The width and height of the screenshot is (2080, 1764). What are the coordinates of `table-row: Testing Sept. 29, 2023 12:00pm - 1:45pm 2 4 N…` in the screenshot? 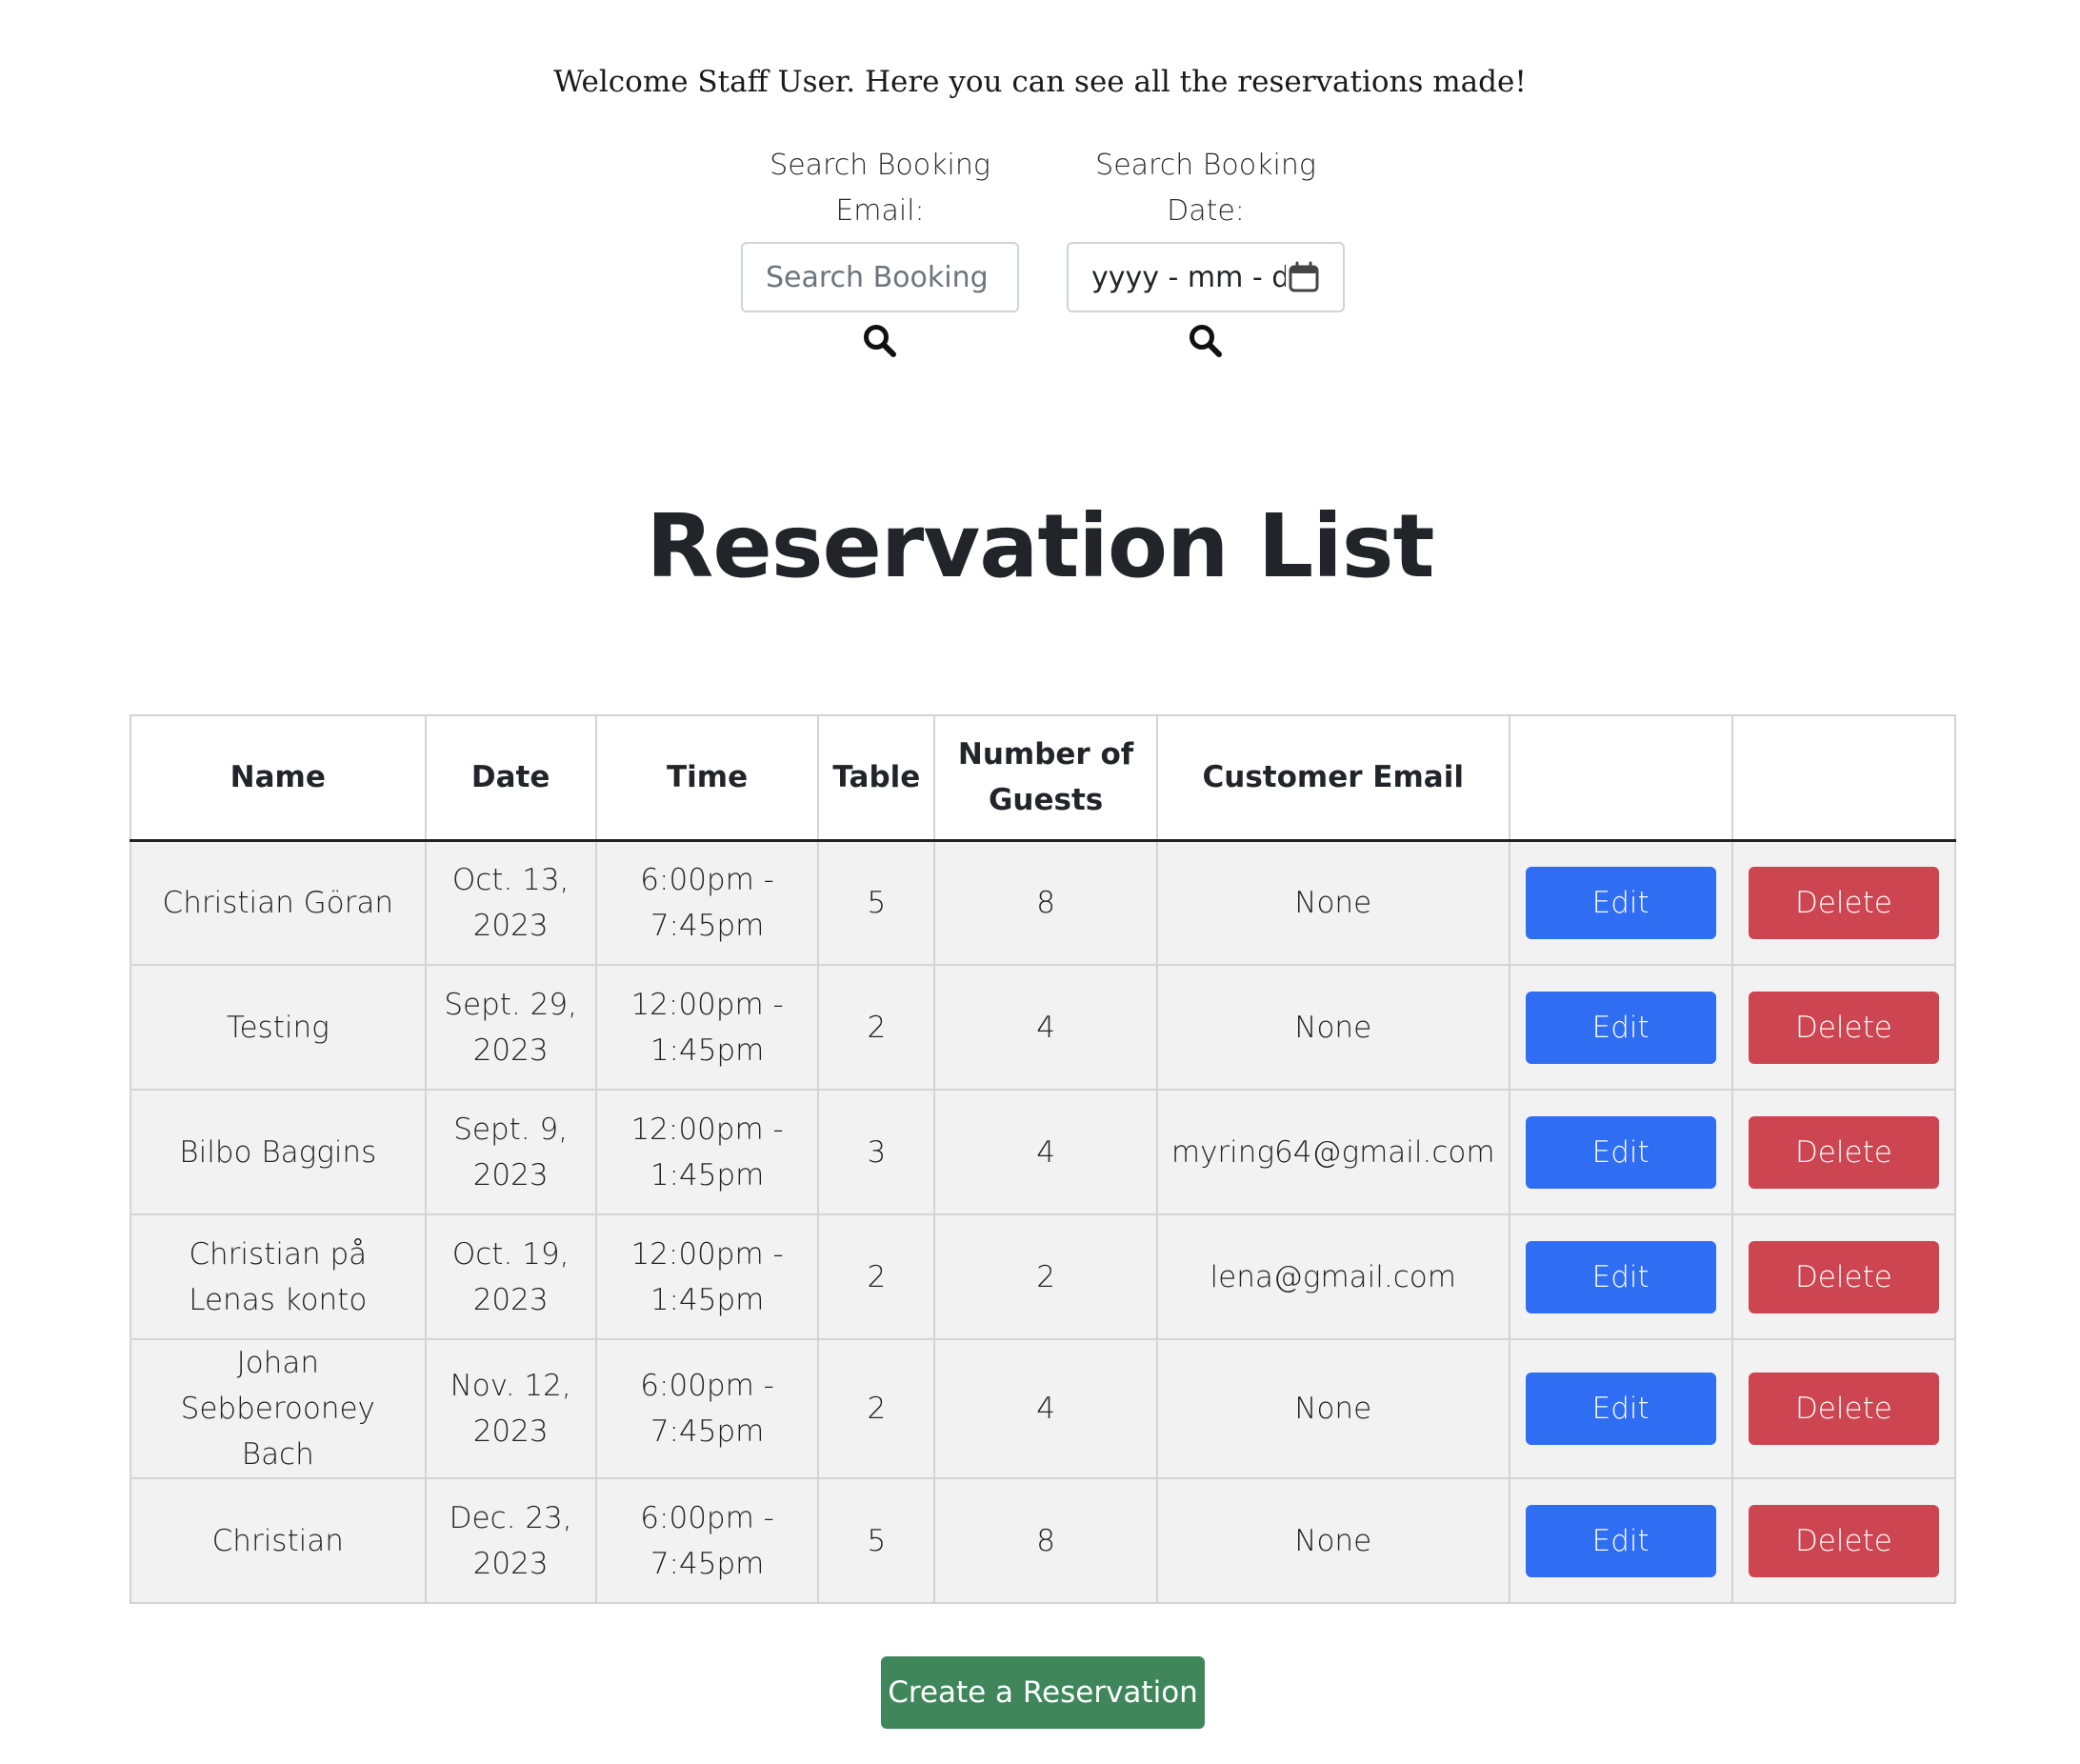 It's located at (1043, 1027).